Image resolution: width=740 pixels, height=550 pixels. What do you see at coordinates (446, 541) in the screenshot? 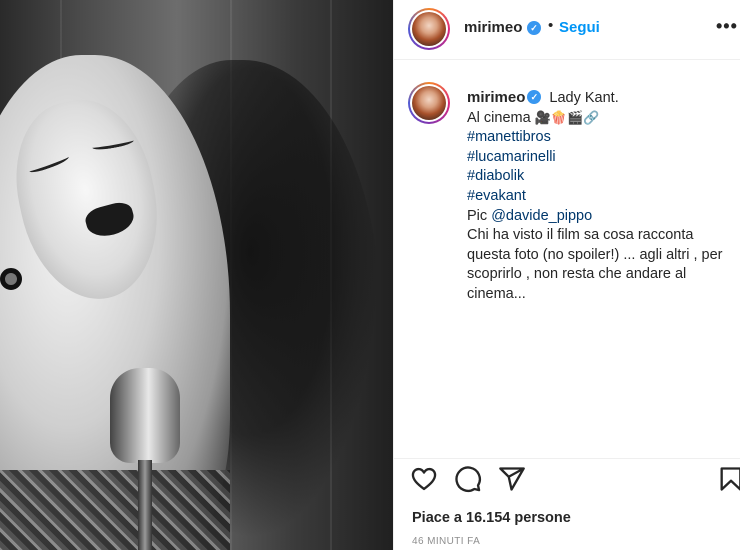
I see `post-timestamp: 46 MINUTI FA` at bounding box center [446, 541].